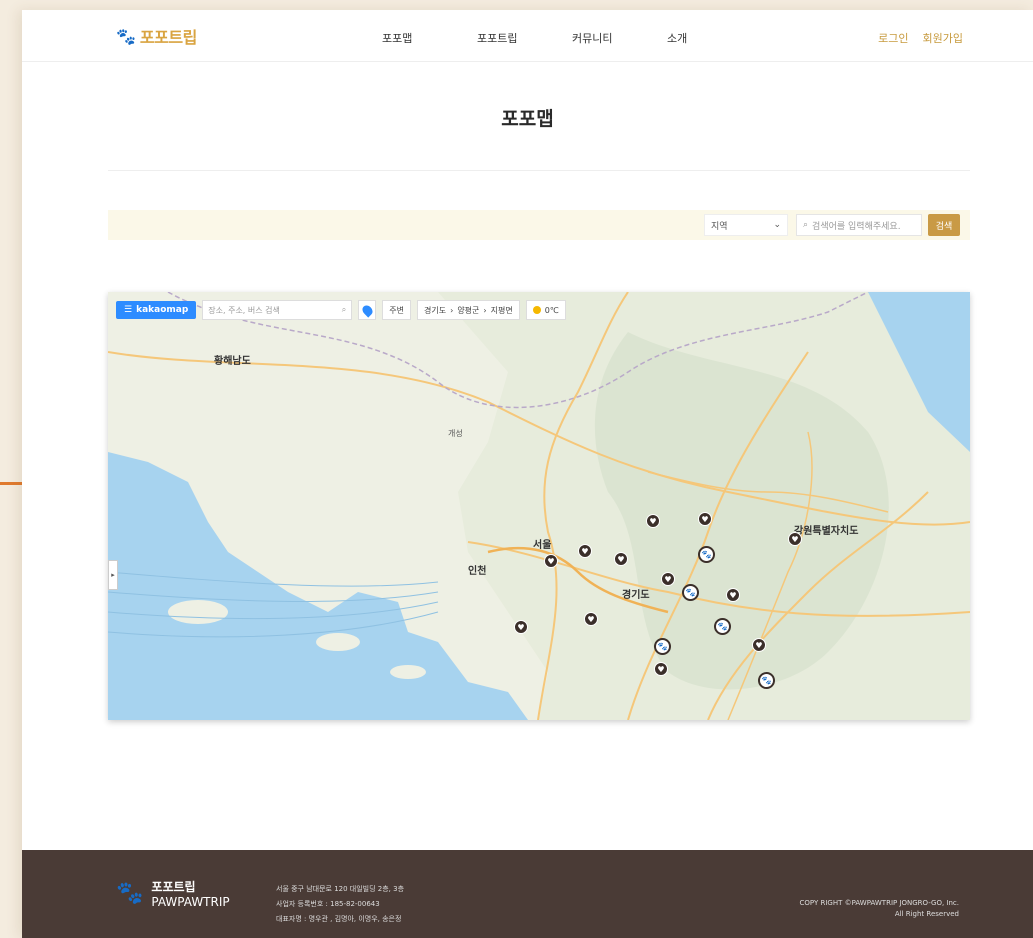  I want to click on auth-links: 로그인 회원가입, so click(920, 38).